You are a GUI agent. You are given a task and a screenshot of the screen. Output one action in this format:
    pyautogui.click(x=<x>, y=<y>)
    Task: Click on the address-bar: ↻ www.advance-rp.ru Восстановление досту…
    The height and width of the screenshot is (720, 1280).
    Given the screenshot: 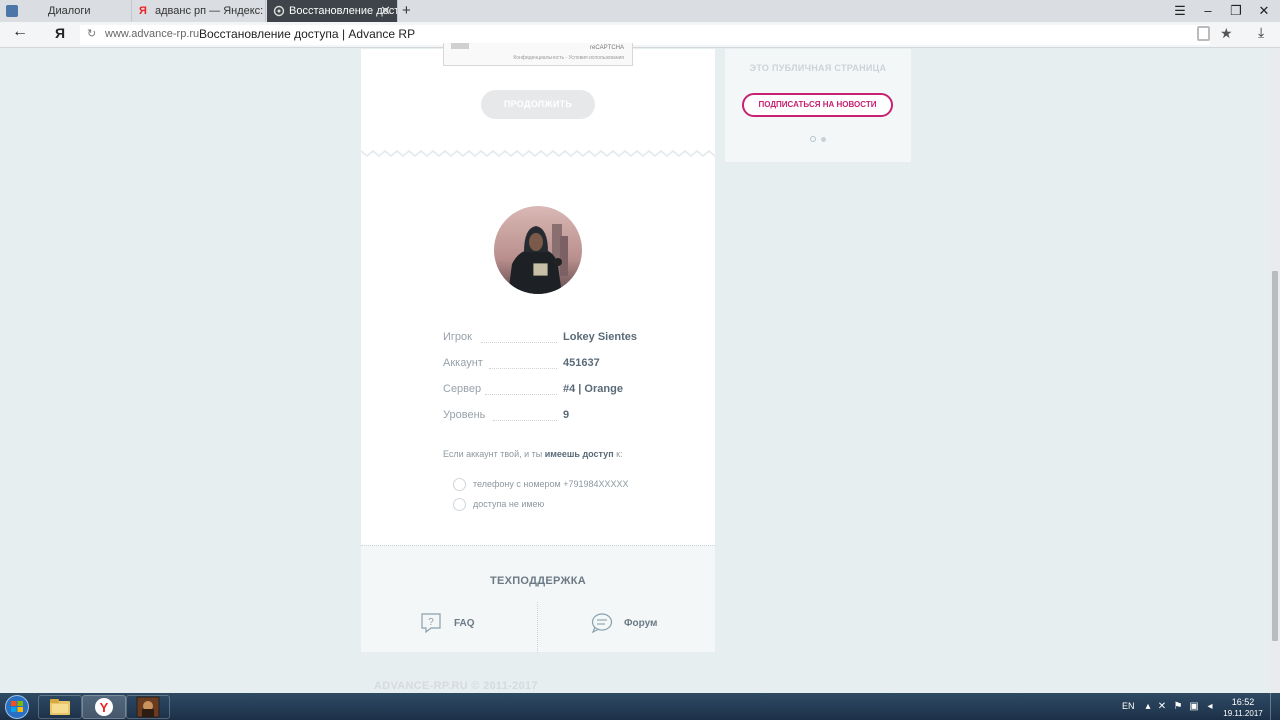 What is the action you would take?
    pyautogui.click(x=645, y=35)
    